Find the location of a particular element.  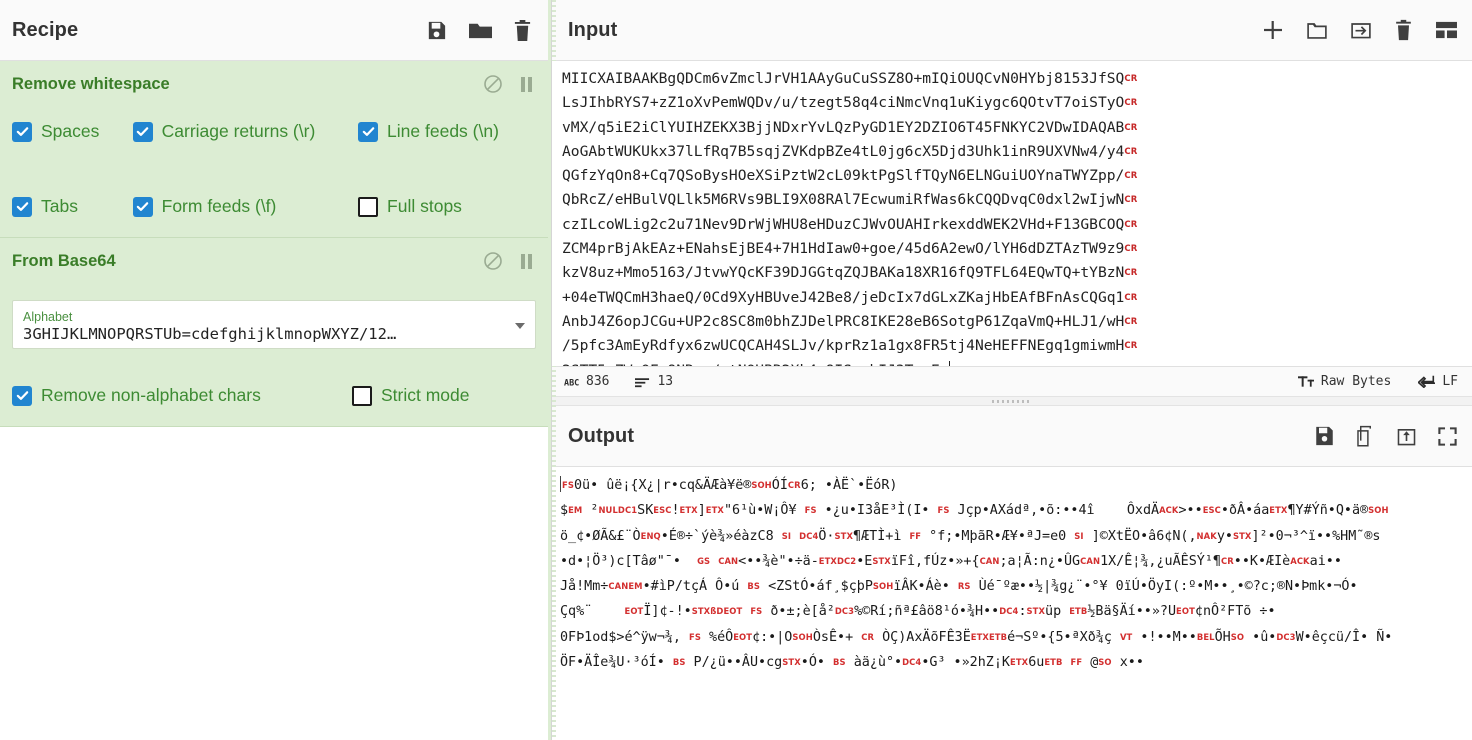

arg-spaces: Spaces is located at coordinates (72, 131).